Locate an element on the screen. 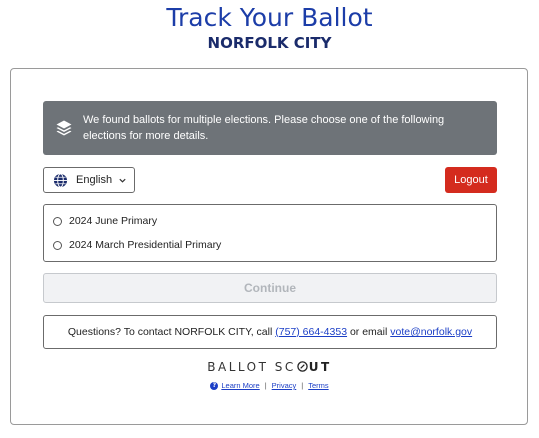  page-title: Track Your Ballot is located at coordinates (269, 17).